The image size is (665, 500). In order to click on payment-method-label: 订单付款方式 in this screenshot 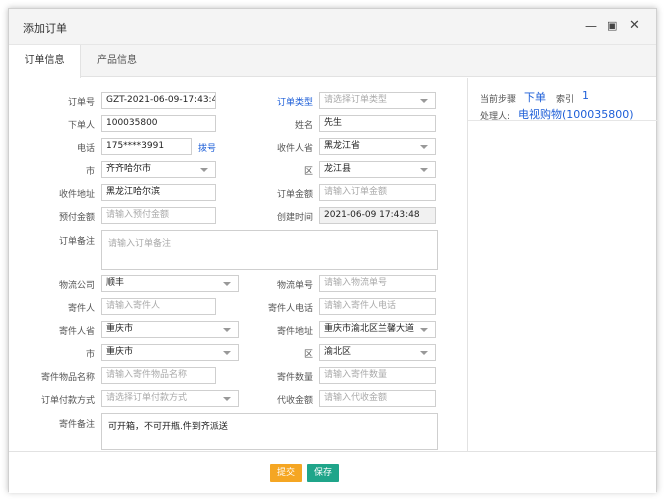, I will do `click(67, 401)`.